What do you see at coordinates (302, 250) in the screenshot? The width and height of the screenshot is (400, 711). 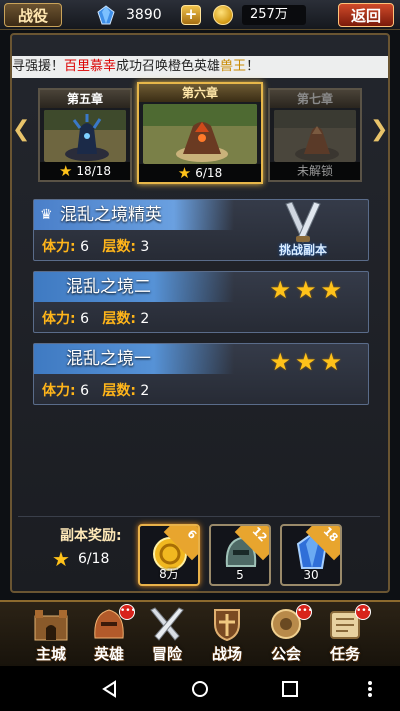 I see `challenge-label: 挑战副本` at bounding box center [302, 250].